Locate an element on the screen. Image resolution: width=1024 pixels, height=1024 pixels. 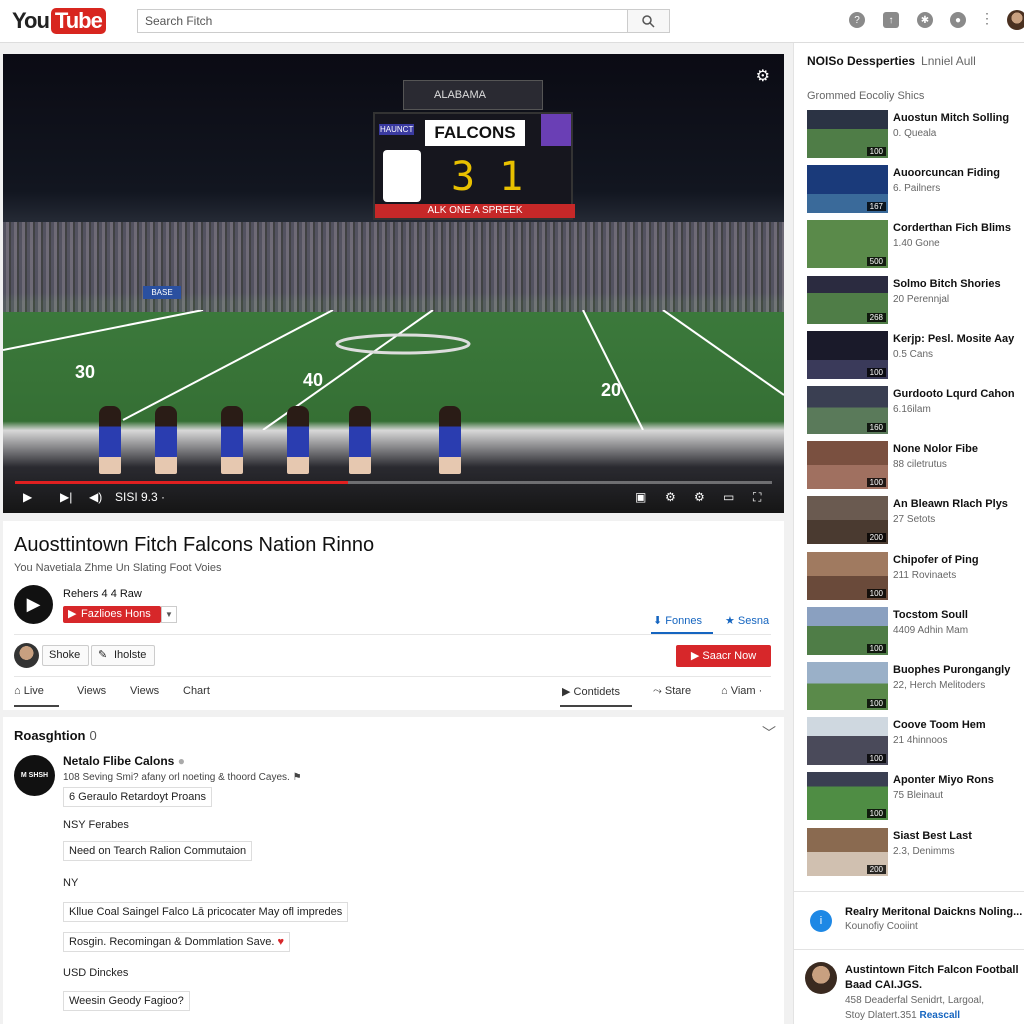
comment-avatar: M SHSH is located at coordinates (34, 775).